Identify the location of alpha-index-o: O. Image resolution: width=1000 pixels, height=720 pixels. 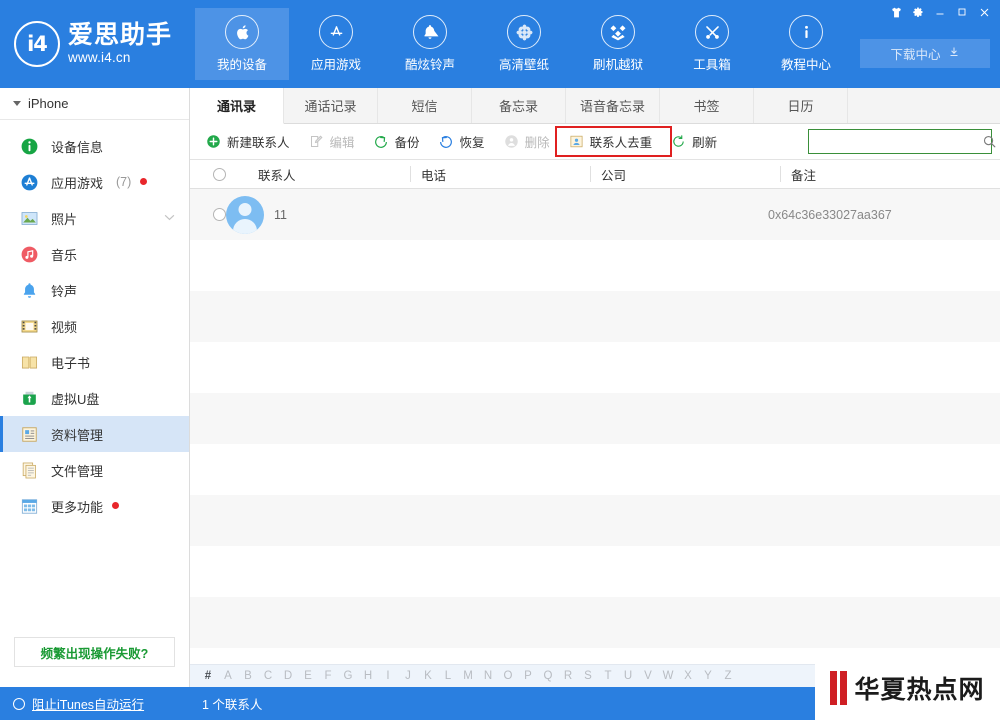
(508, 676).